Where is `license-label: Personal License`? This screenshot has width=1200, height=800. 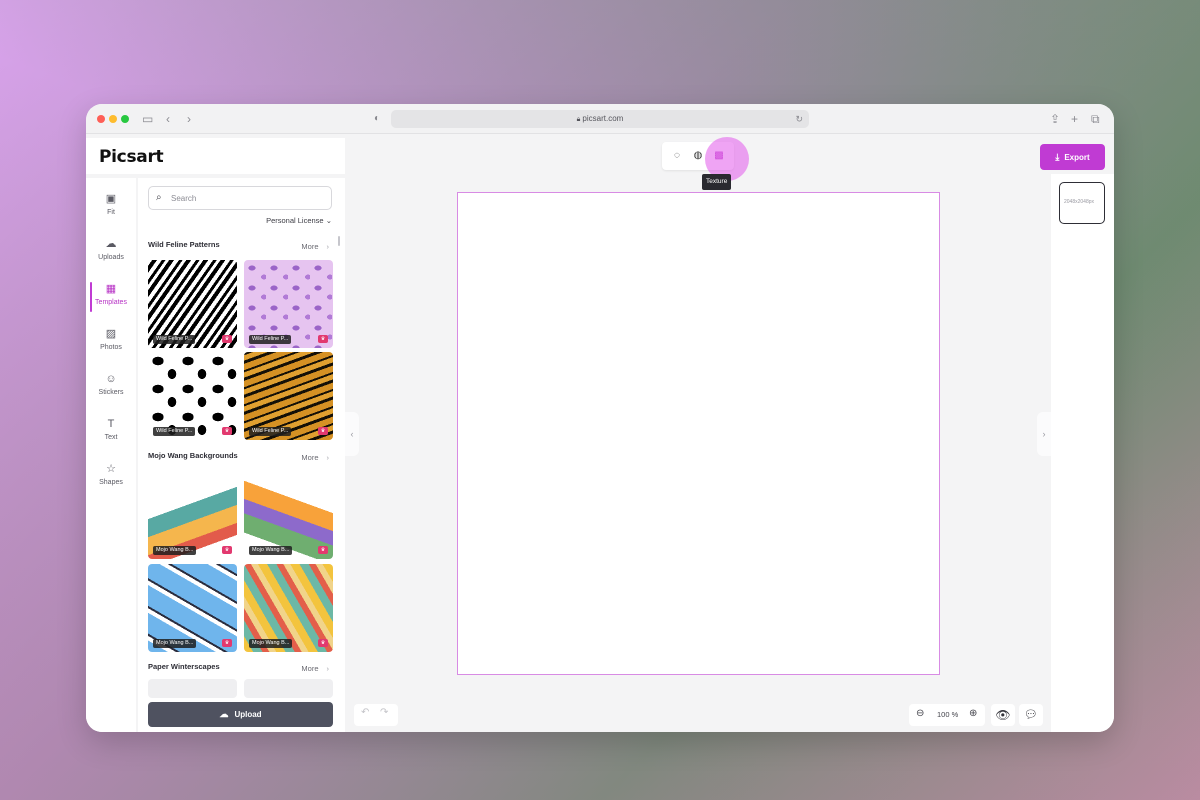 license-label: Personal License is located at coordinates (295, 220).